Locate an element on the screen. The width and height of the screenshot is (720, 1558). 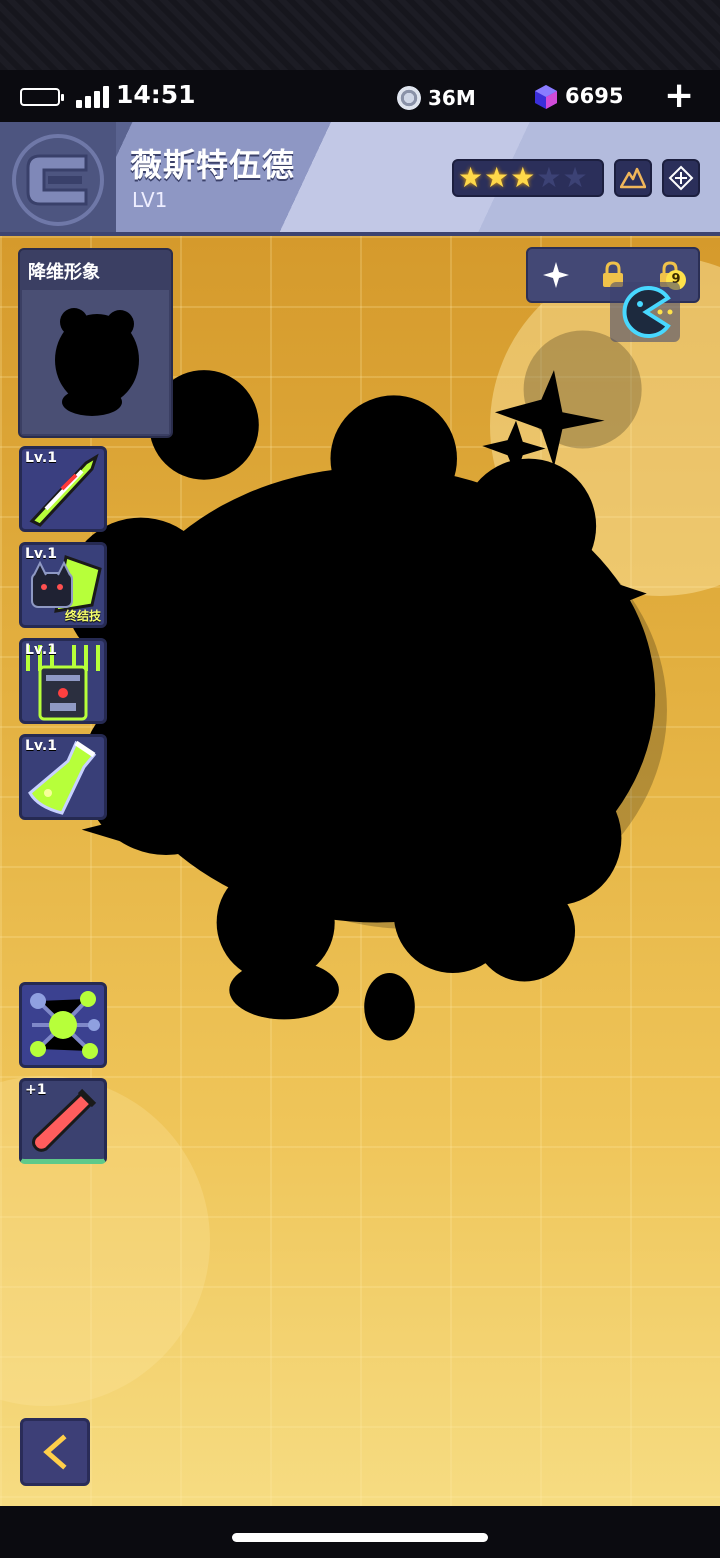
crosshair-icon is located at coordinates (681, 178).